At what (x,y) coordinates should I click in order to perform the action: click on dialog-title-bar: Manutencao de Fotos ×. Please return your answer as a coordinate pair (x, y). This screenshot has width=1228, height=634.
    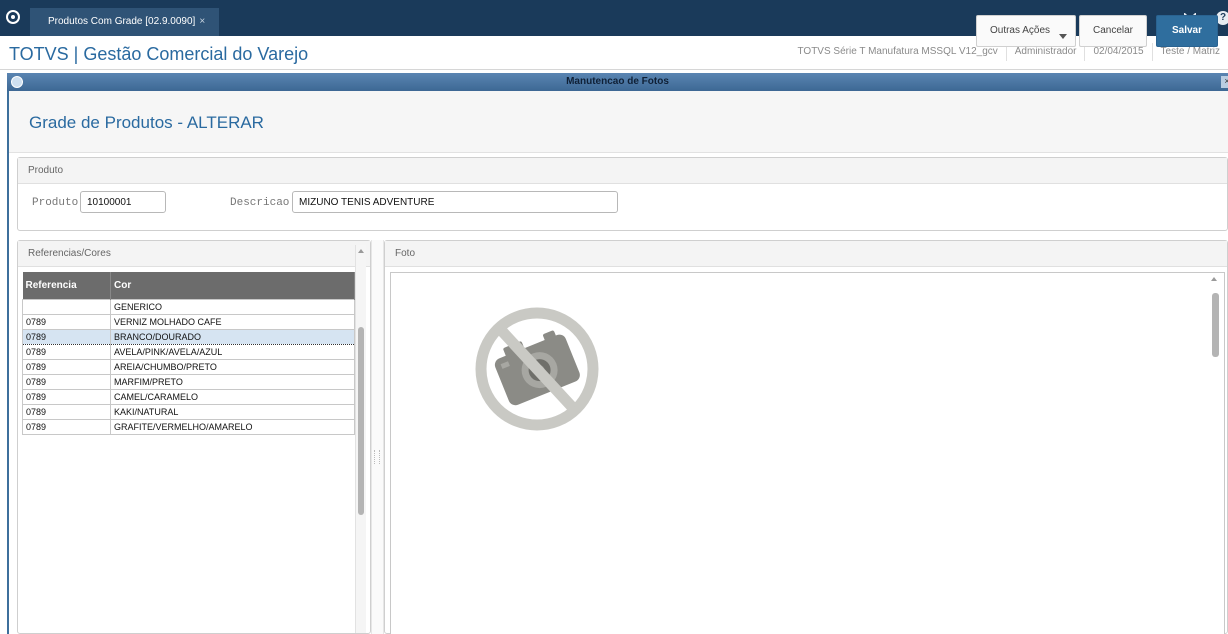
    Looking at the image, I should click on (617, 82).